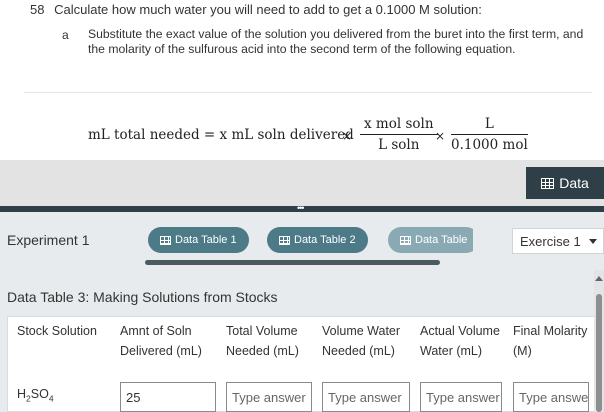  I want to click on final-molarity-input, so click(551, 397).